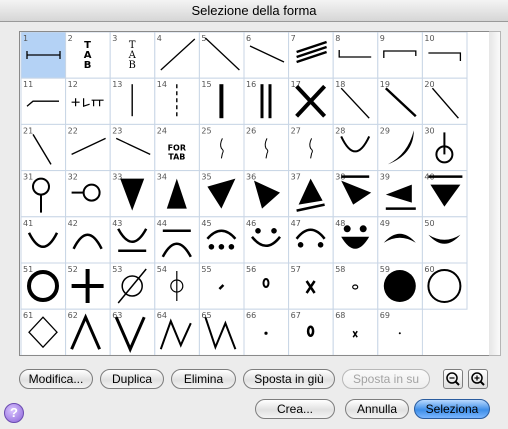 This screenshot has width=508, height=429. What do you see at coordinates (117, 223) in the screenshot?
I see `shape-number: 43` at bounding box center [117, 223].